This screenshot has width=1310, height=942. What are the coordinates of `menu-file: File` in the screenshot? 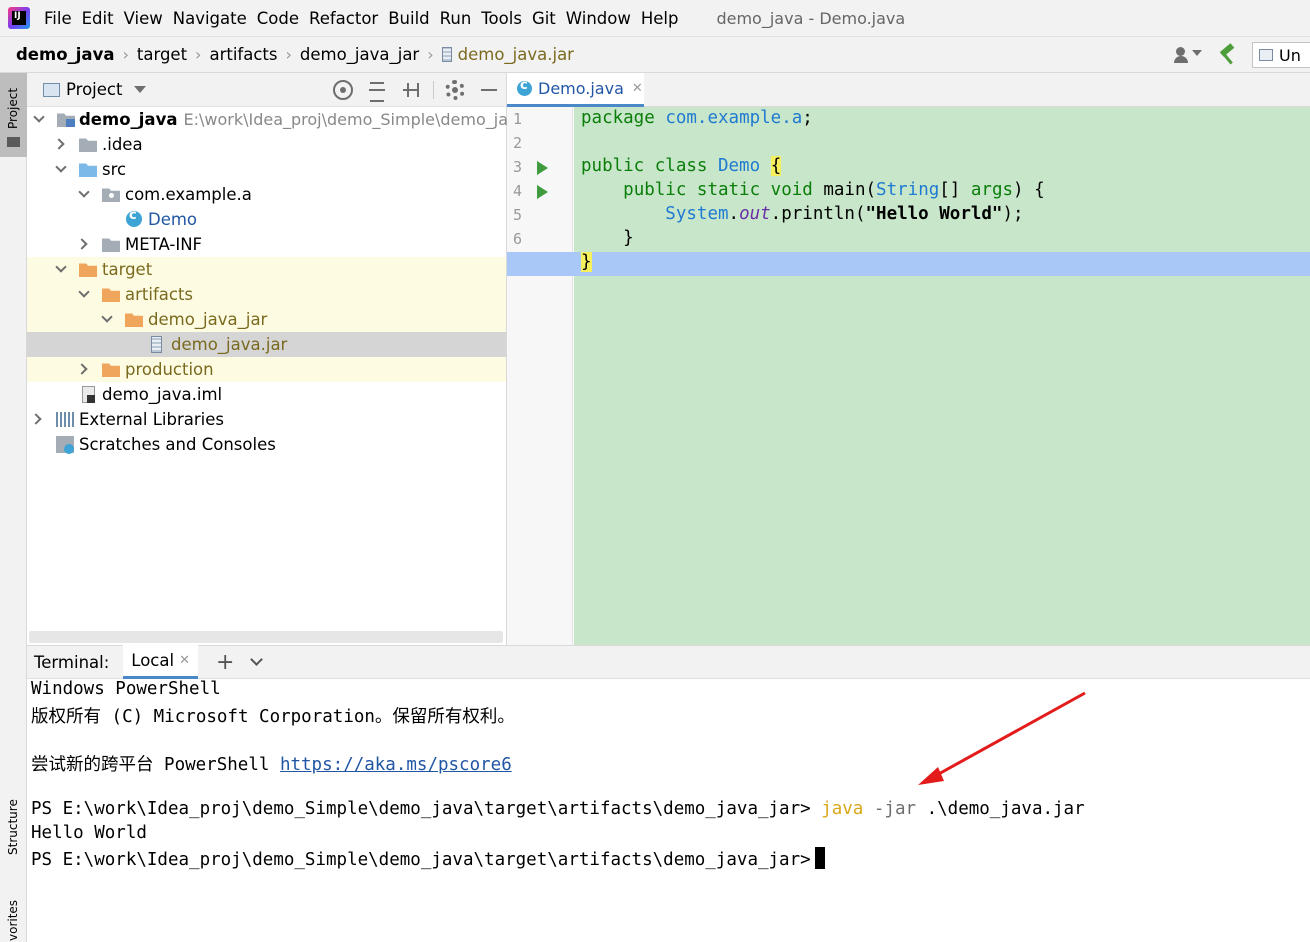 It's located at (58, 18).